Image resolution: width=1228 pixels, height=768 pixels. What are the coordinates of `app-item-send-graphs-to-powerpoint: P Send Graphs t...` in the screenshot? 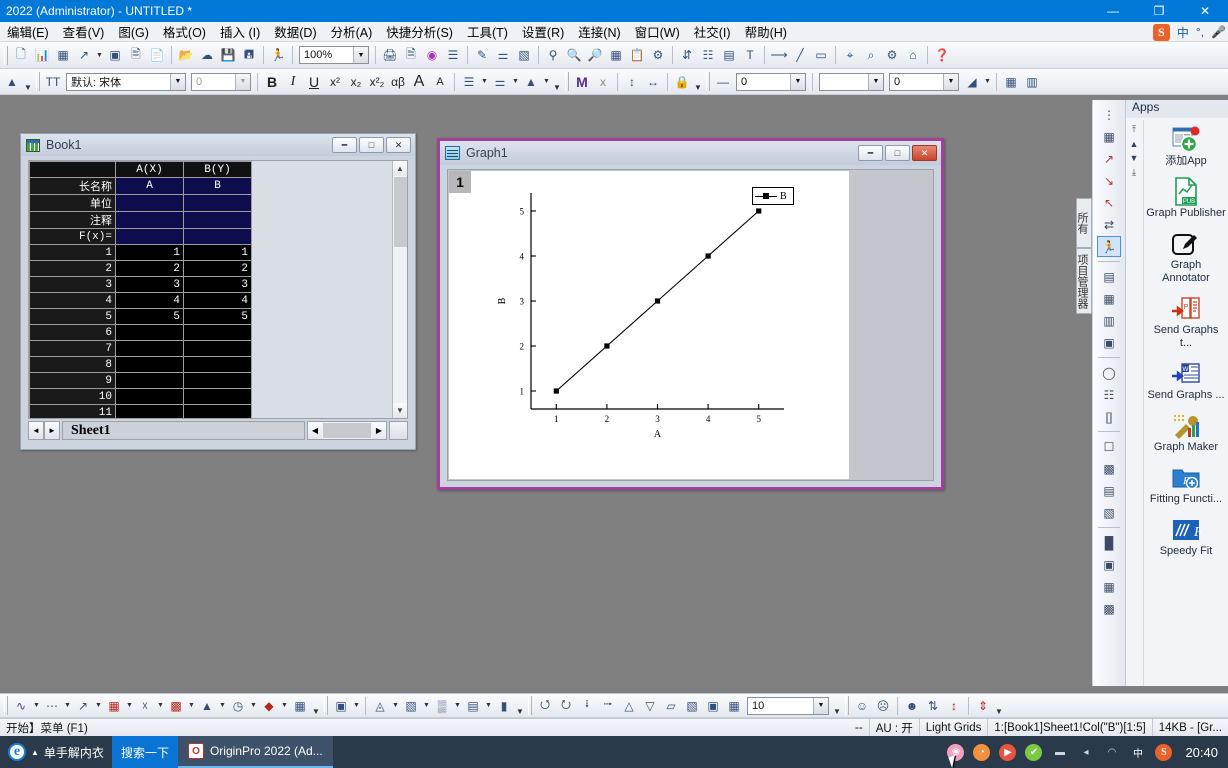 It's located at (1186, 321).